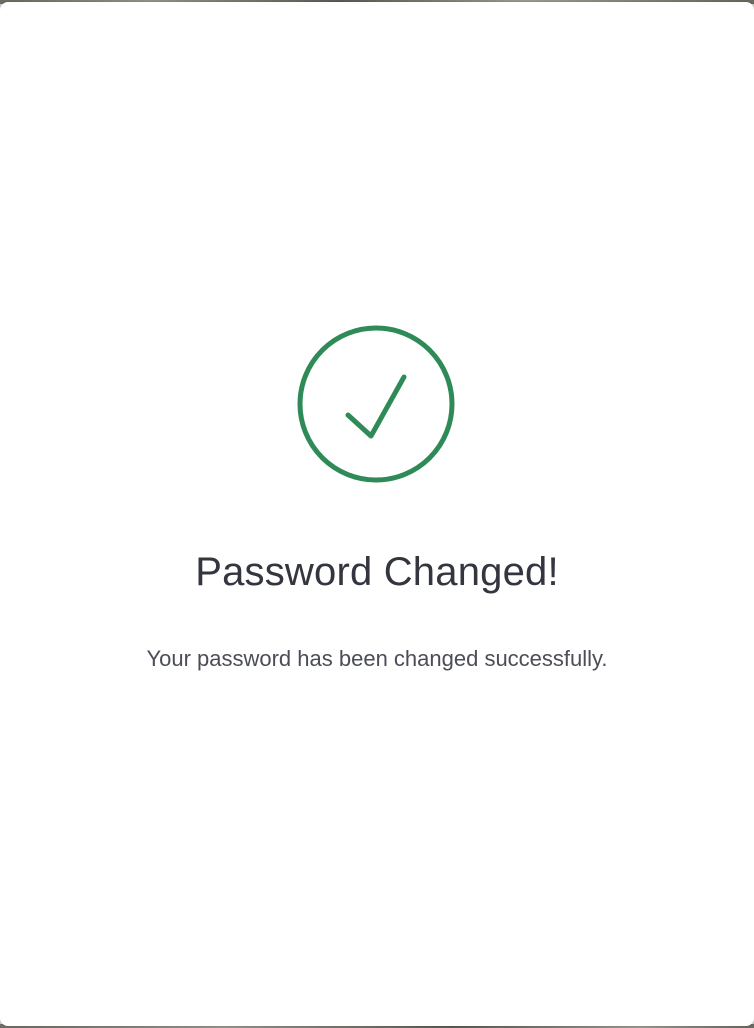  I want to click on check-circle-ring, so click(376, 404).